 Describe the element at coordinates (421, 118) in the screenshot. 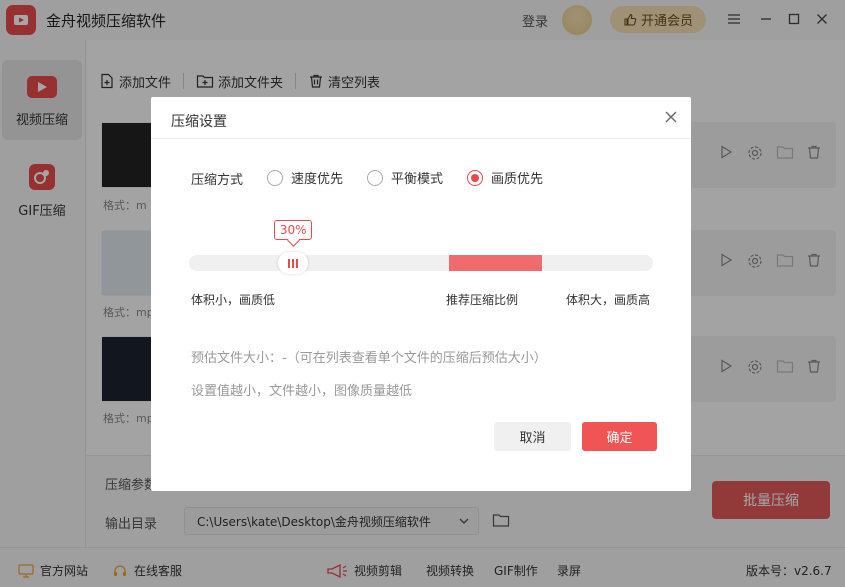

I see `dialog-header: 压缩设置` at that location.